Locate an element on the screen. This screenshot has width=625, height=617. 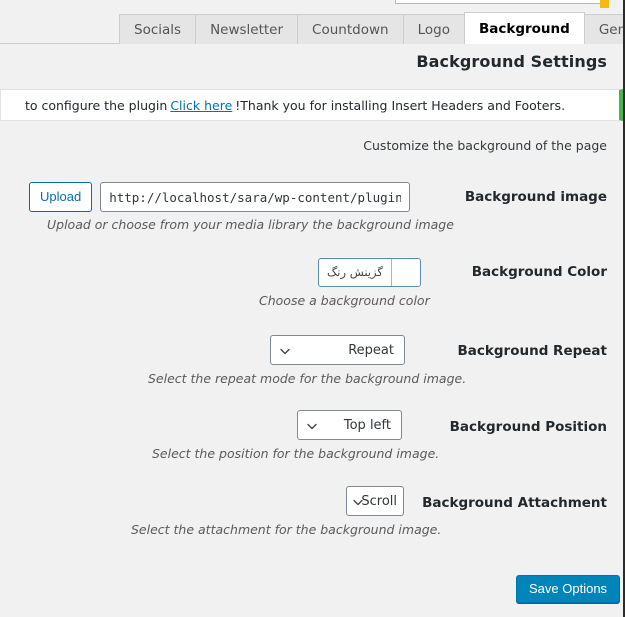
background-image-controls: Upload is located at coordinates (220, 197).